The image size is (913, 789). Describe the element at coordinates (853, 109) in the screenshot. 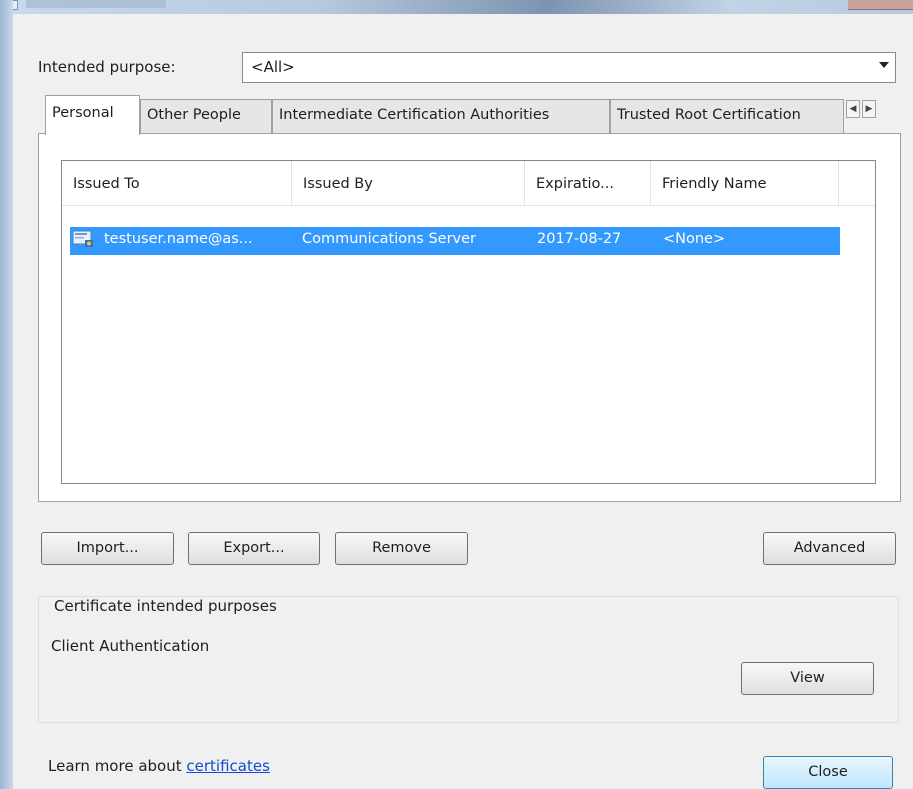

I see `tab-scroll-left-icon: ◀` at that location.